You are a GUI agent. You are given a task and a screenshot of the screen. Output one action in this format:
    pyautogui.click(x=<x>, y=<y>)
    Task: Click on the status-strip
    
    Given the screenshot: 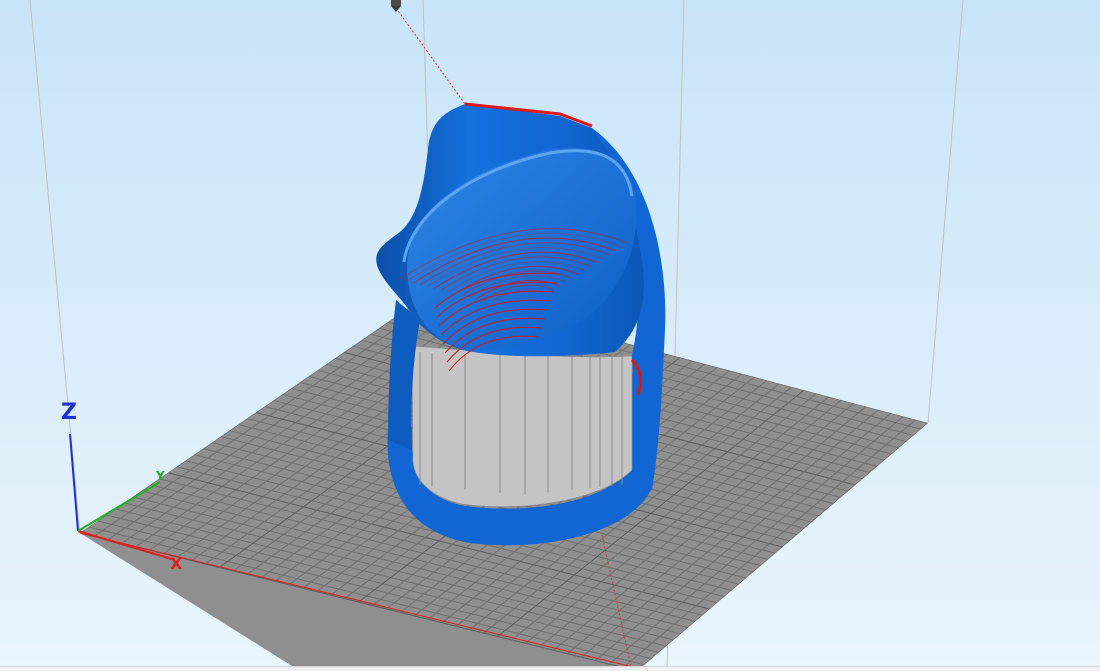 What is the action you would take?
    pyautogui.click(x=550, y=668)
    